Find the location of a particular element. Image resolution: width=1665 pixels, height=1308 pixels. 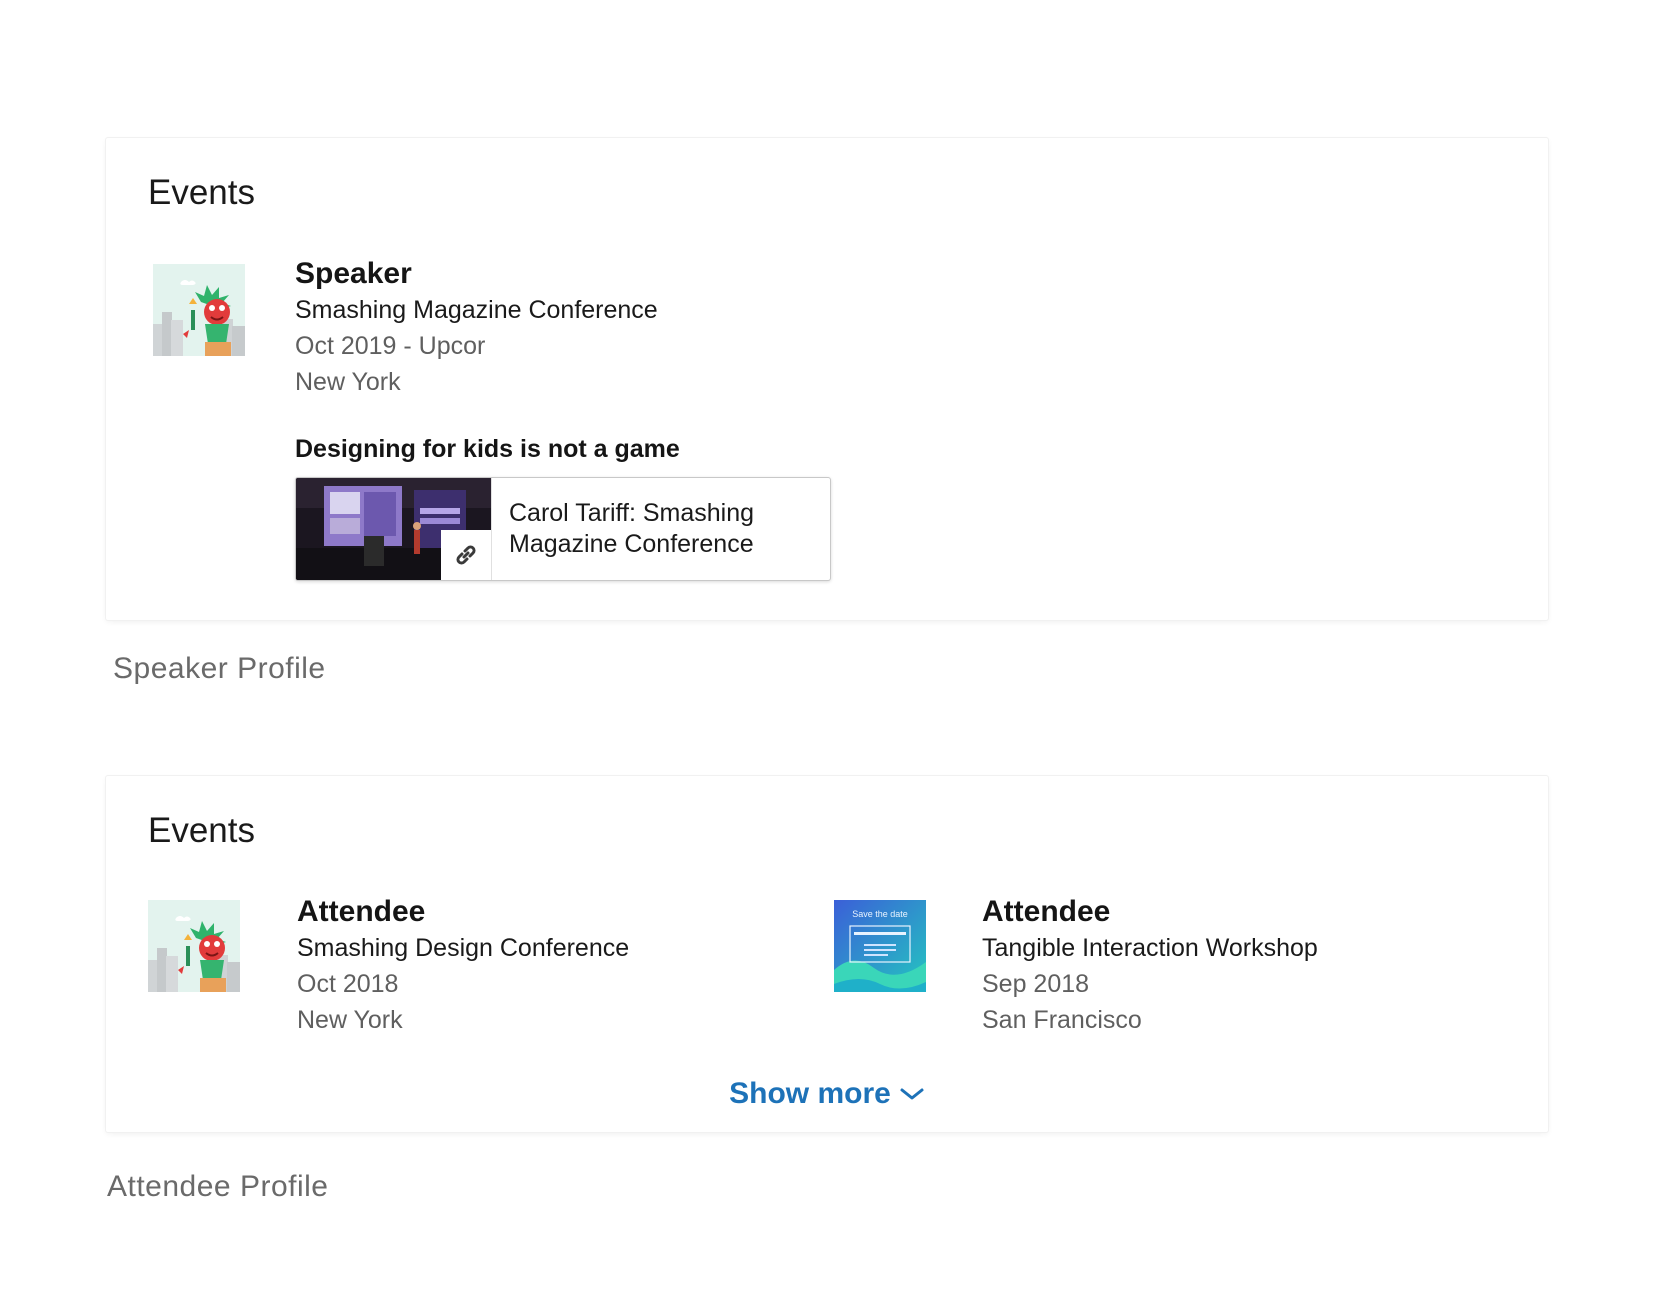

link-icon is located at coordinates (466, 555).